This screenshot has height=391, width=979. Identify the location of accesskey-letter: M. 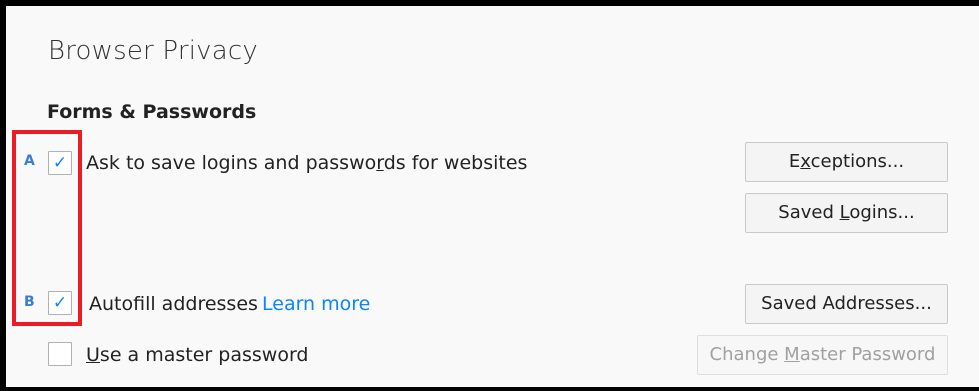
(792, 354).